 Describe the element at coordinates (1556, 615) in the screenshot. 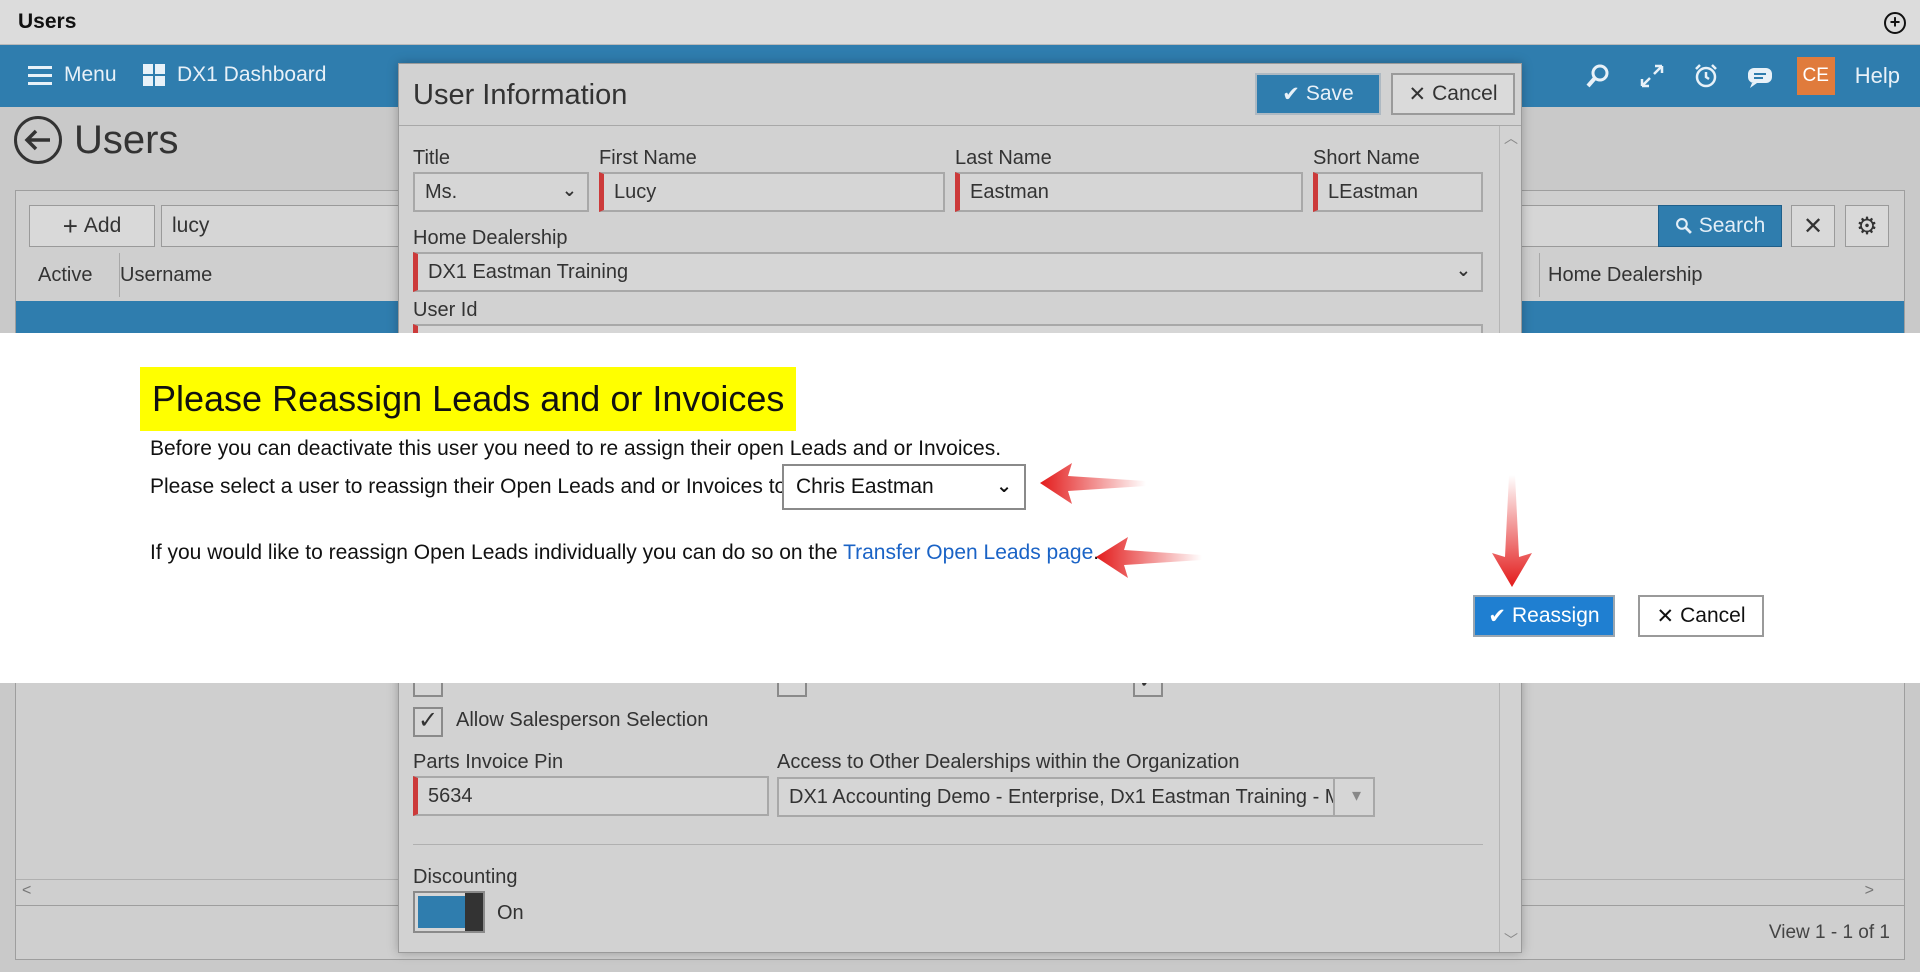

I see `reassign-label: Reassign` at that location.